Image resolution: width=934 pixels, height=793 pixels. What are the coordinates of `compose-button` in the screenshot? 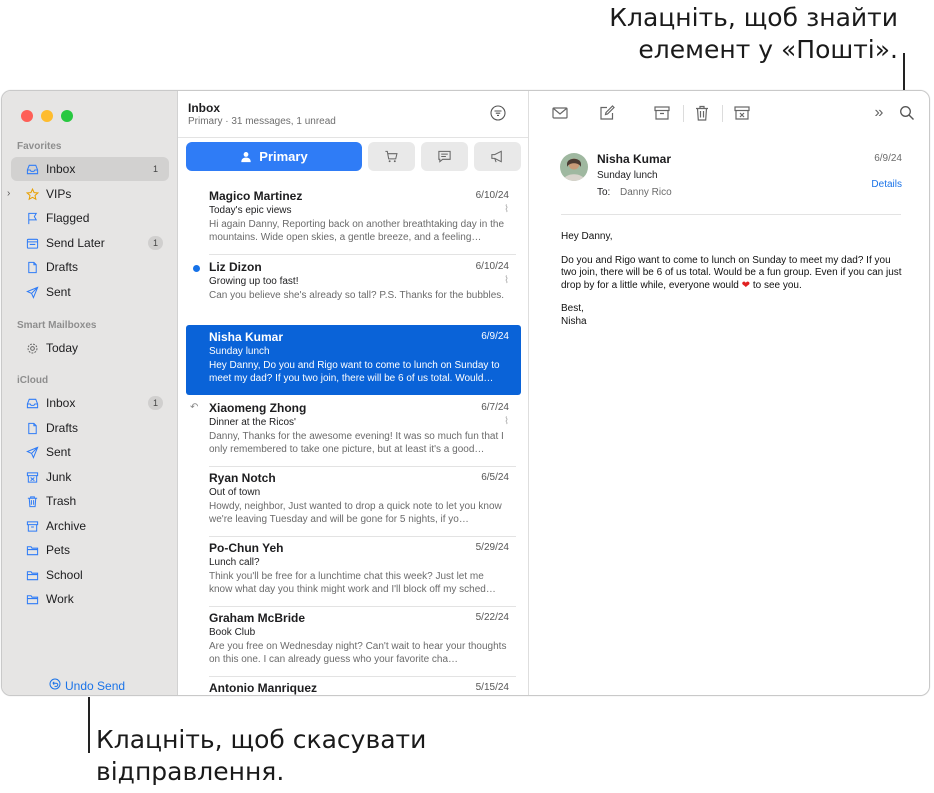 It's located at (607, 113).